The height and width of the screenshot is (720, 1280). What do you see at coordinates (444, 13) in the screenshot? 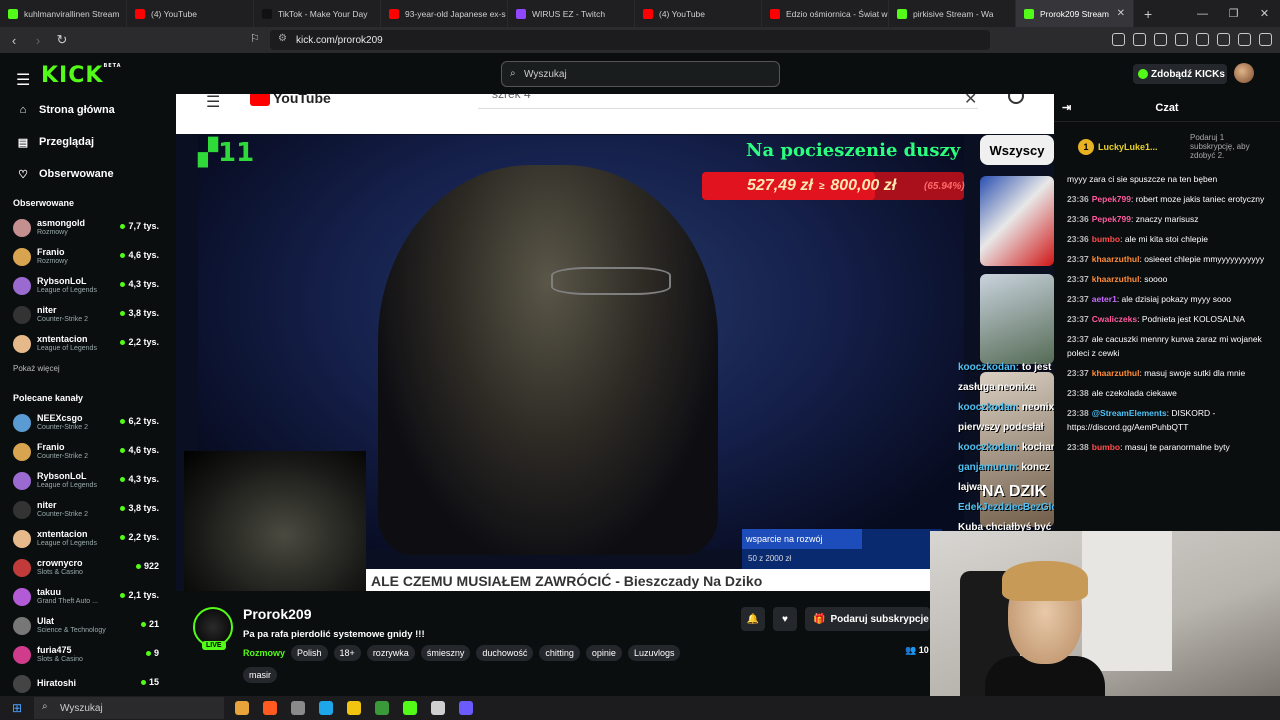
I see `browser-tab: 93-year-old Japanese ex-s` at bounding box center [444, 13].